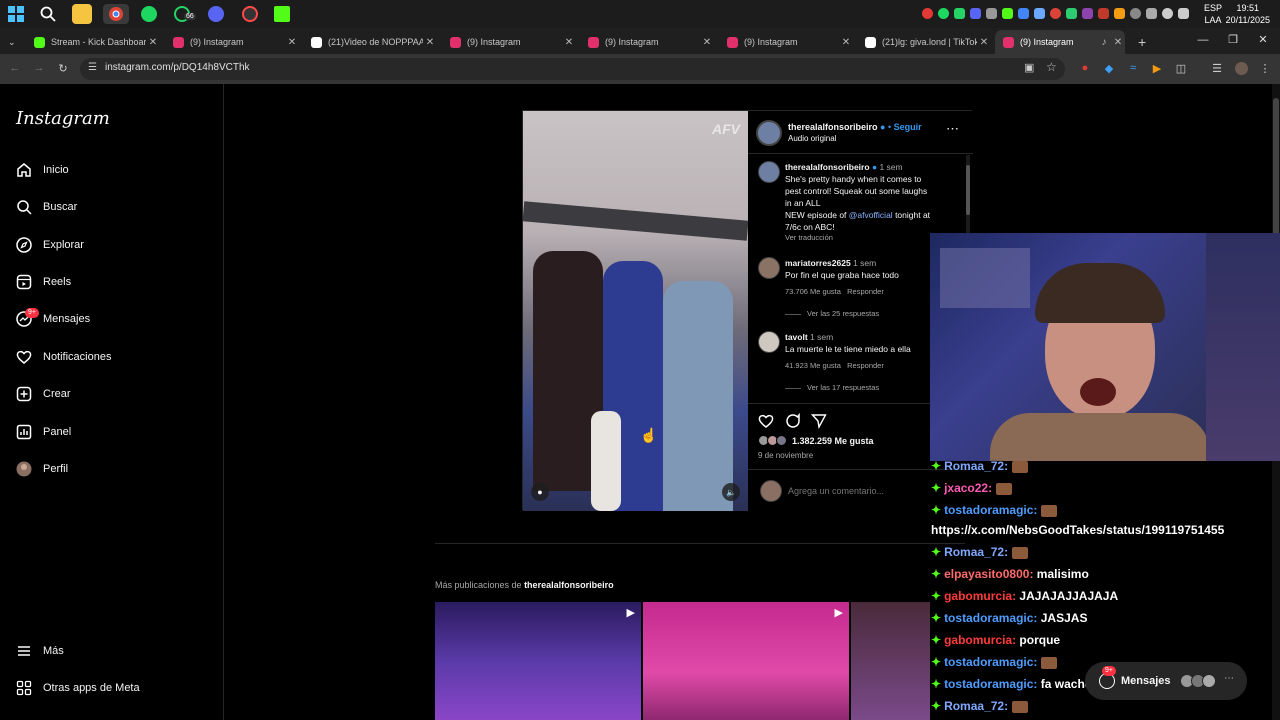  I want to click on more-options-icon: ⋯, so click(952, 129).